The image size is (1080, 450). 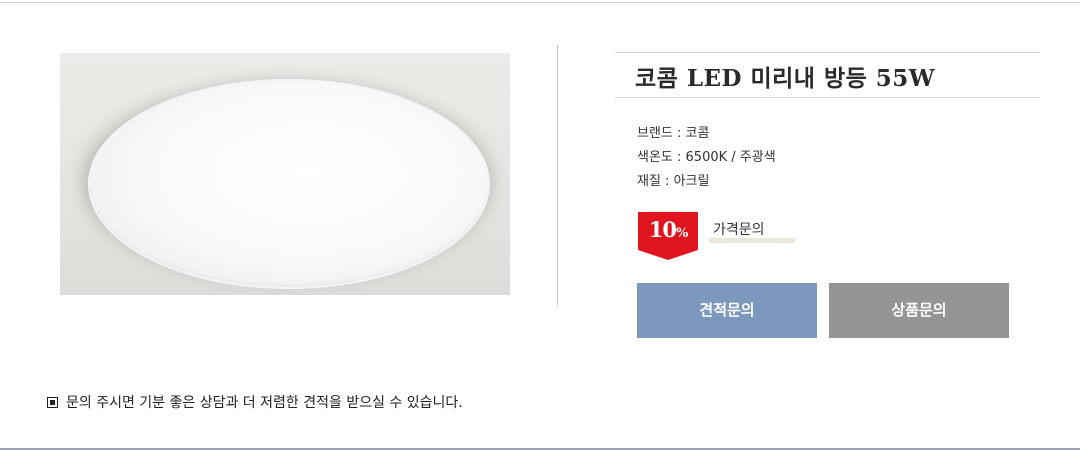 What do you see at coordinates (264, 403) in the screenshot?
I see `notice-text: 문의 주시면 기분 좋은 상담과 더 저렴한 견적을 받으실 수 있습니다.` at bounding box center [264, 403].